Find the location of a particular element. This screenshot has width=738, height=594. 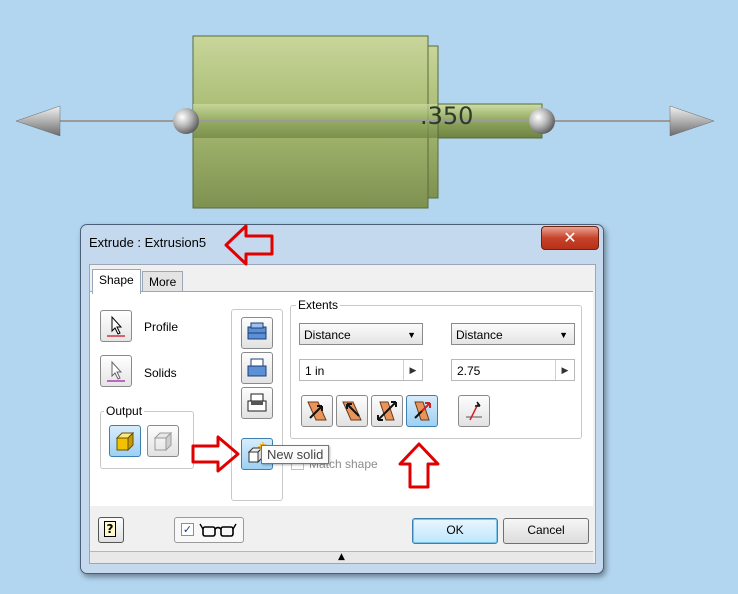

taper-button is located at coordinates (474, 411).